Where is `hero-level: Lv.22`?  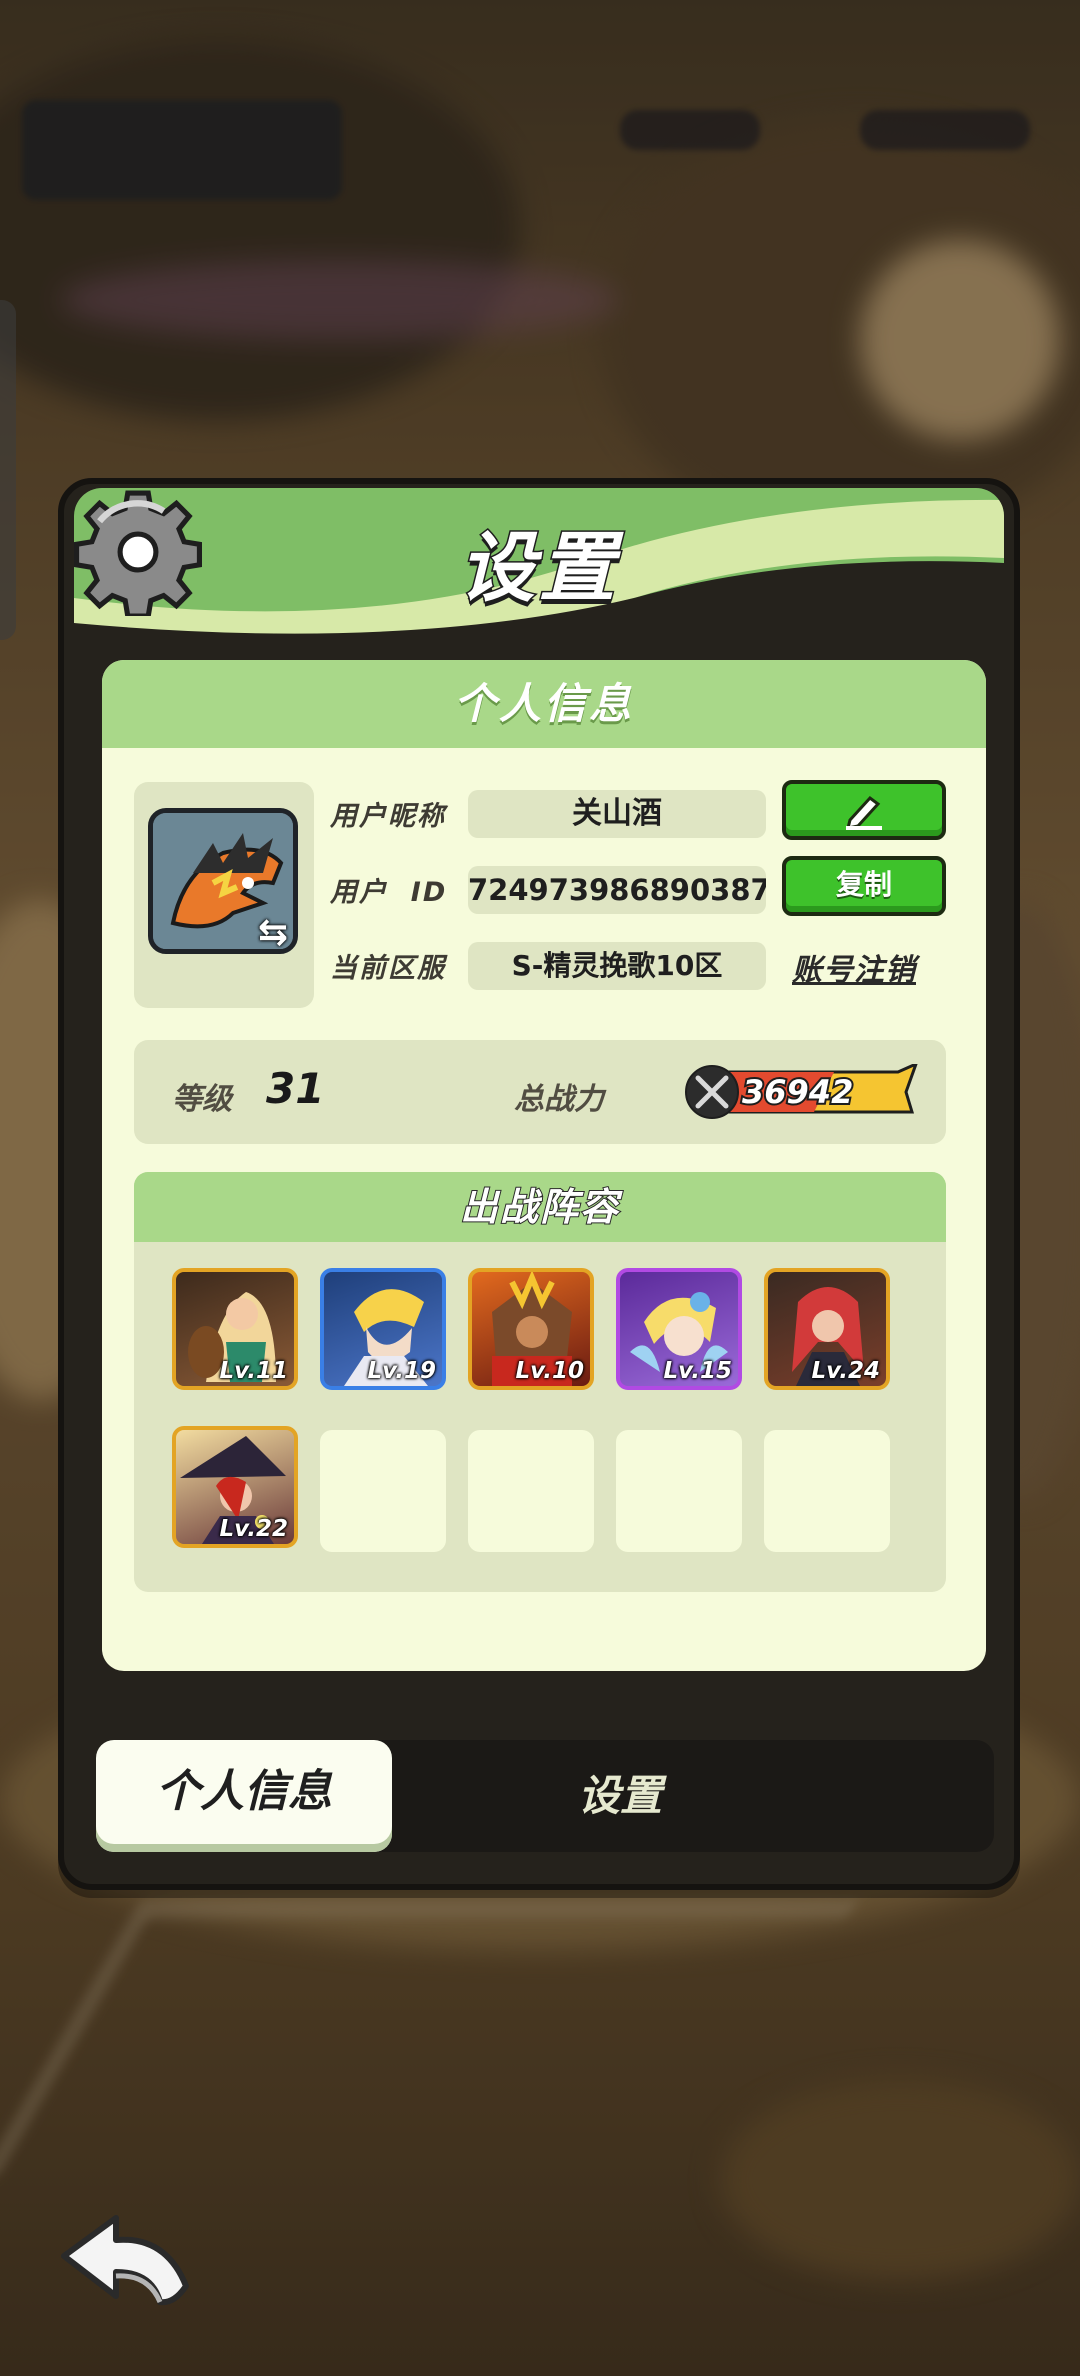 hero-level: Lv.22 is located at coordinates (253, 1529).